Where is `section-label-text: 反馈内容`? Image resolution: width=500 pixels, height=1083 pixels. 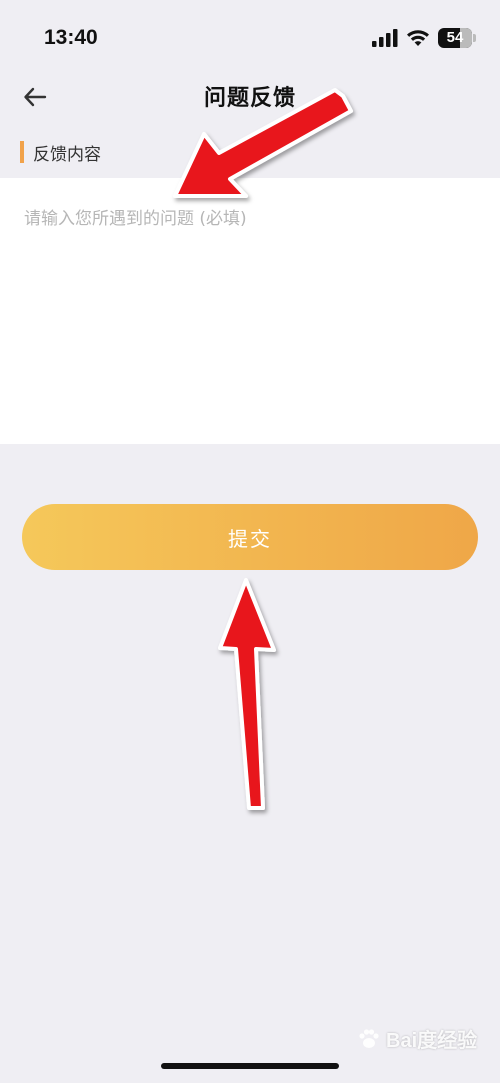
section-label-text: 反馈内容 is located at coordinates (67, 154).